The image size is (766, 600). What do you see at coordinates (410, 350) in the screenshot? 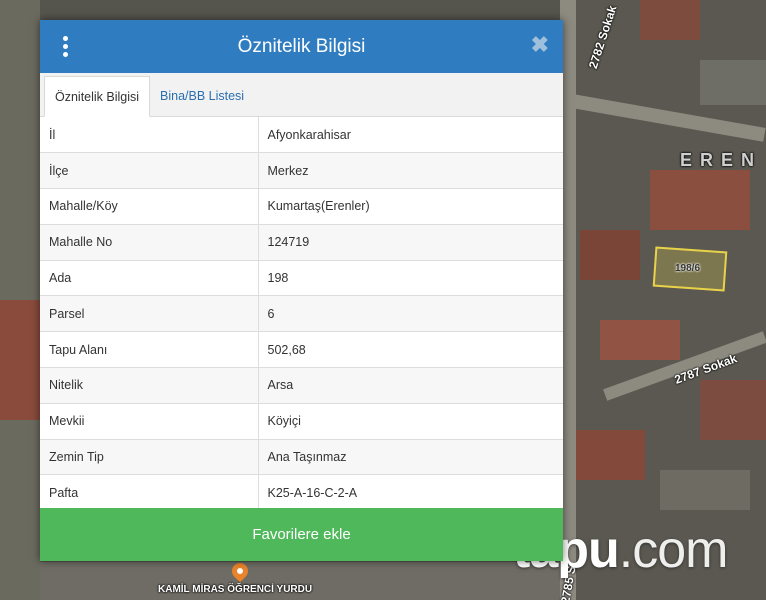
I see `row-value: 502,68` at bounding box center [410, 350].